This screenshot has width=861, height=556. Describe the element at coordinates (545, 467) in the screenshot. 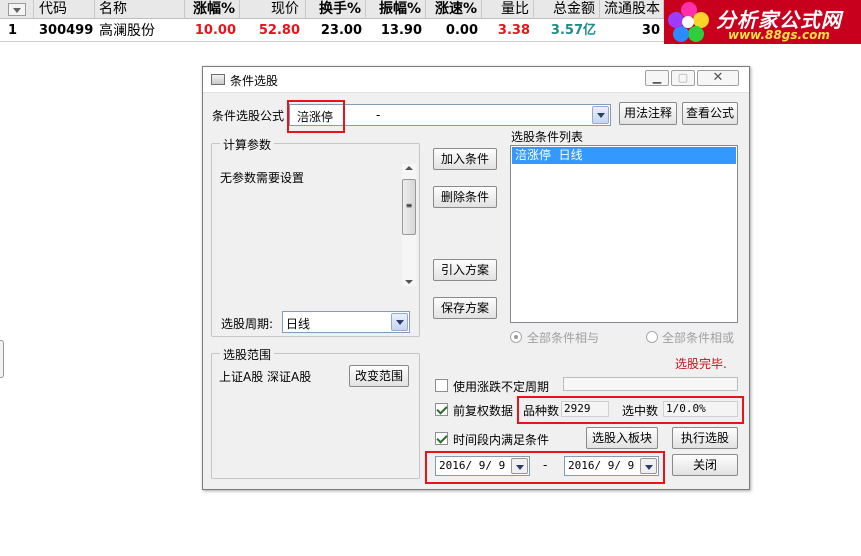

I see `highlight-dates` at that location.